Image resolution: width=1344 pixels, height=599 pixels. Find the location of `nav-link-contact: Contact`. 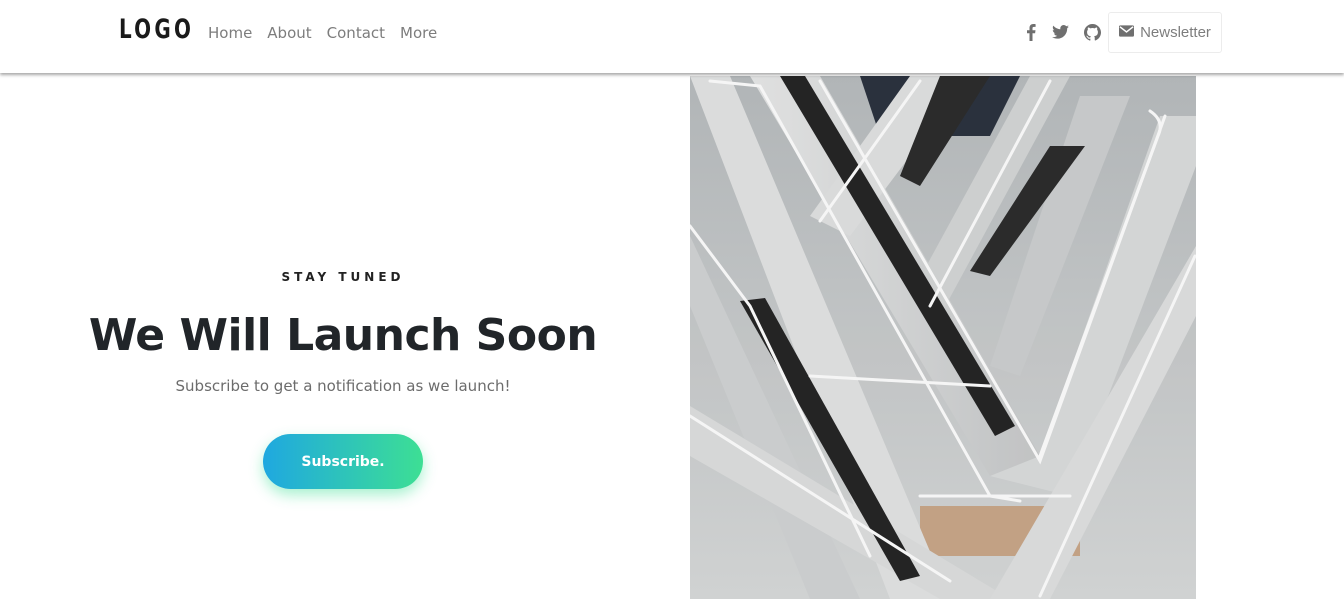

nav-link-contact: Contact is located at coordinates (356, 33).